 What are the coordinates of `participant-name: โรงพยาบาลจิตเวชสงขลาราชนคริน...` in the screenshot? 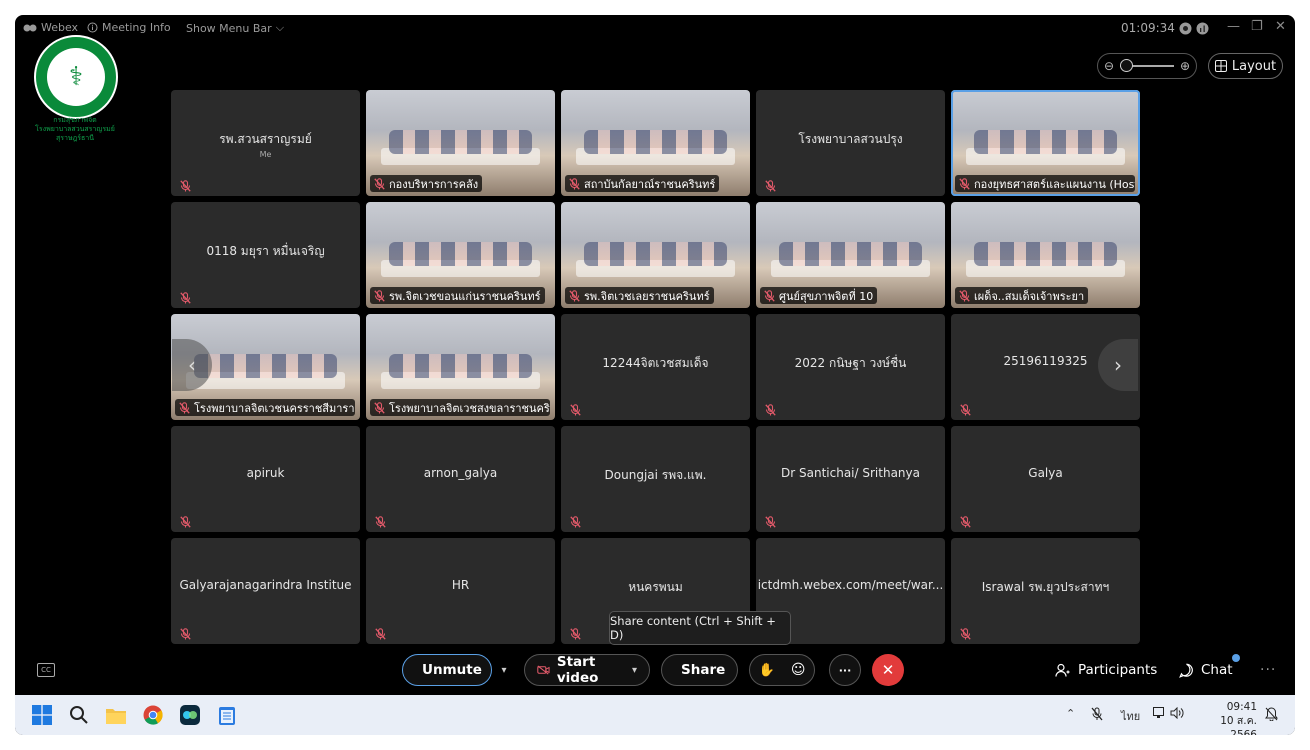 It's located at (469, 408).